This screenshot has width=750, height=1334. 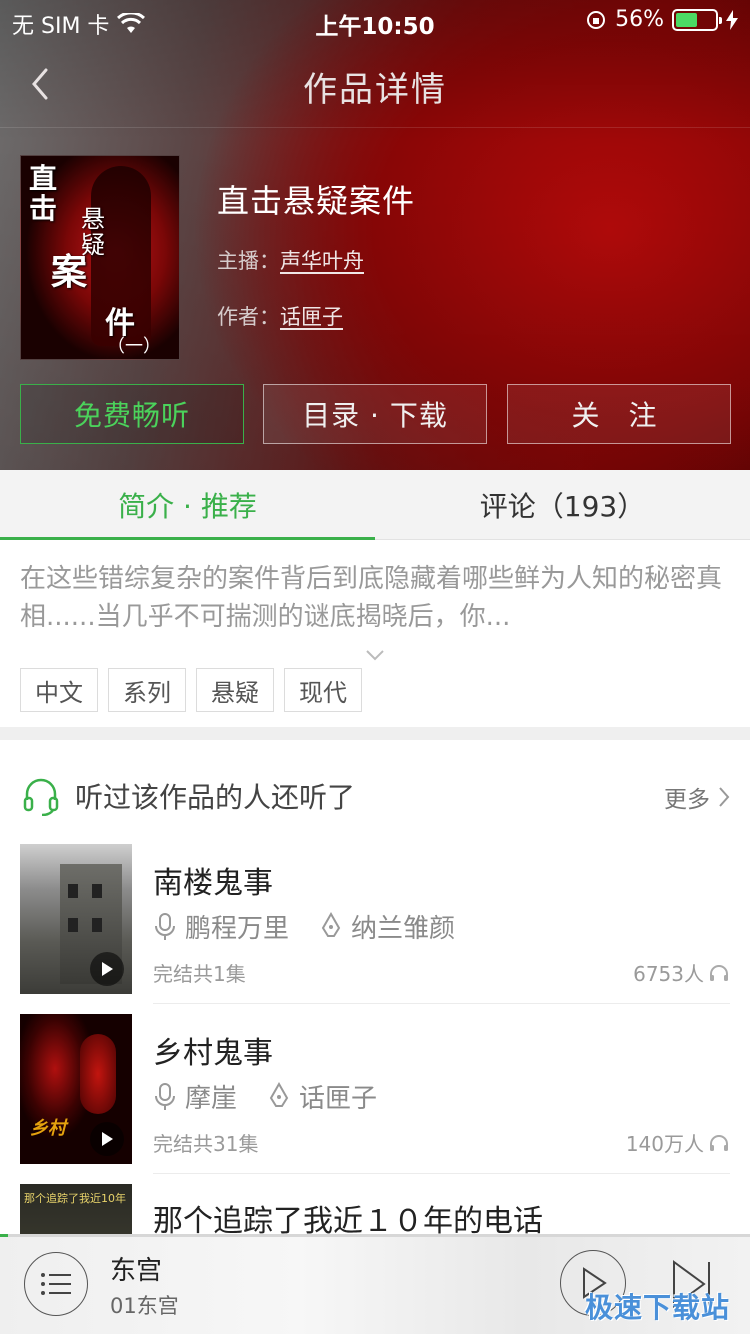 What do you see at coordinates (248, 261) in the screenshot?
I see `host-label: 主播：` at bounding box center [248, 261].